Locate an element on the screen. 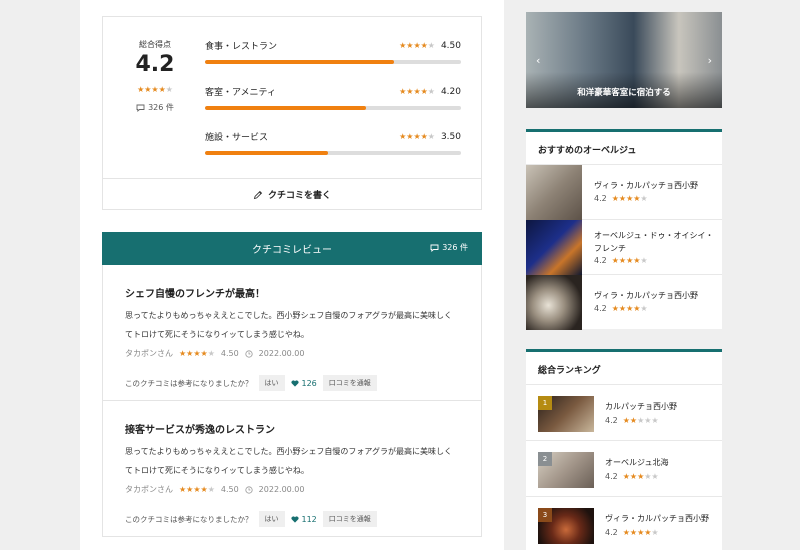 The image size is (800, 550). rank-badge: 2 is located at coordinates (545, 459).